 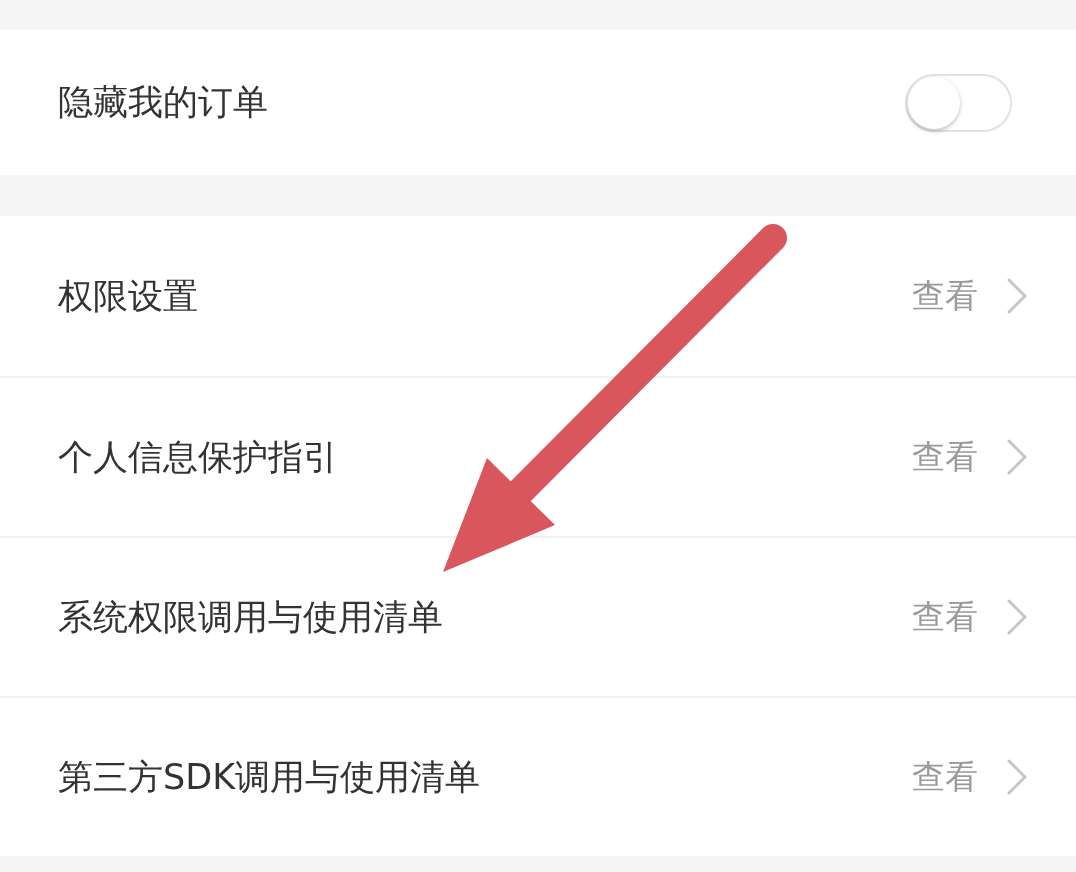 What do you see at coordinates (269, 777) in the screenshot?
I see `row-label: 第三方SDK调用与使用清单` at bounding box center [269, 777].